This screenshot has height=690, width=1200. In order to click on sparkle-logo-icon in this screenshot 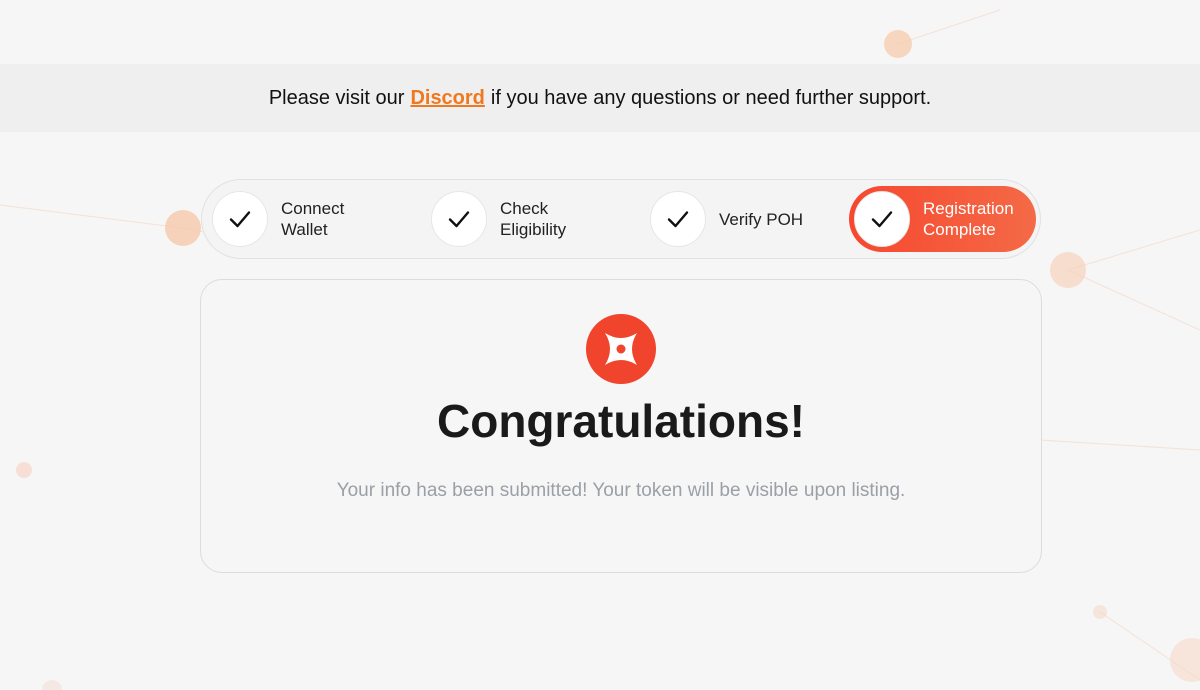, I will do `click(621, 349)`.